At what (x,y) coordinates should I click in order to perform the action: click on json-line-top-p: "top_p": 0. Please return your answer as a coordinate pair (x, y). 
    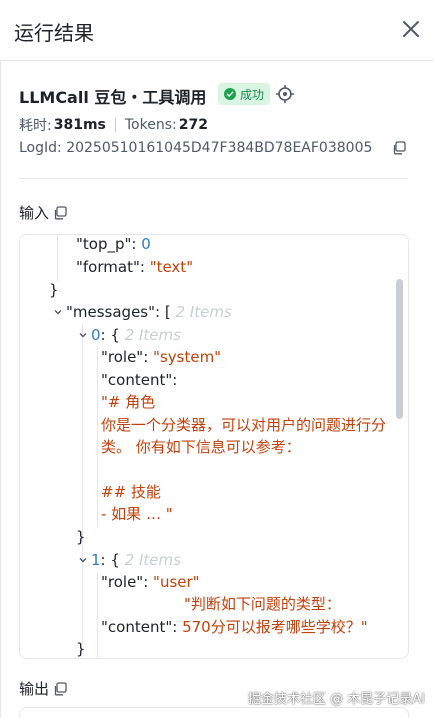
    Looking at the image, I should click on (113, 244).